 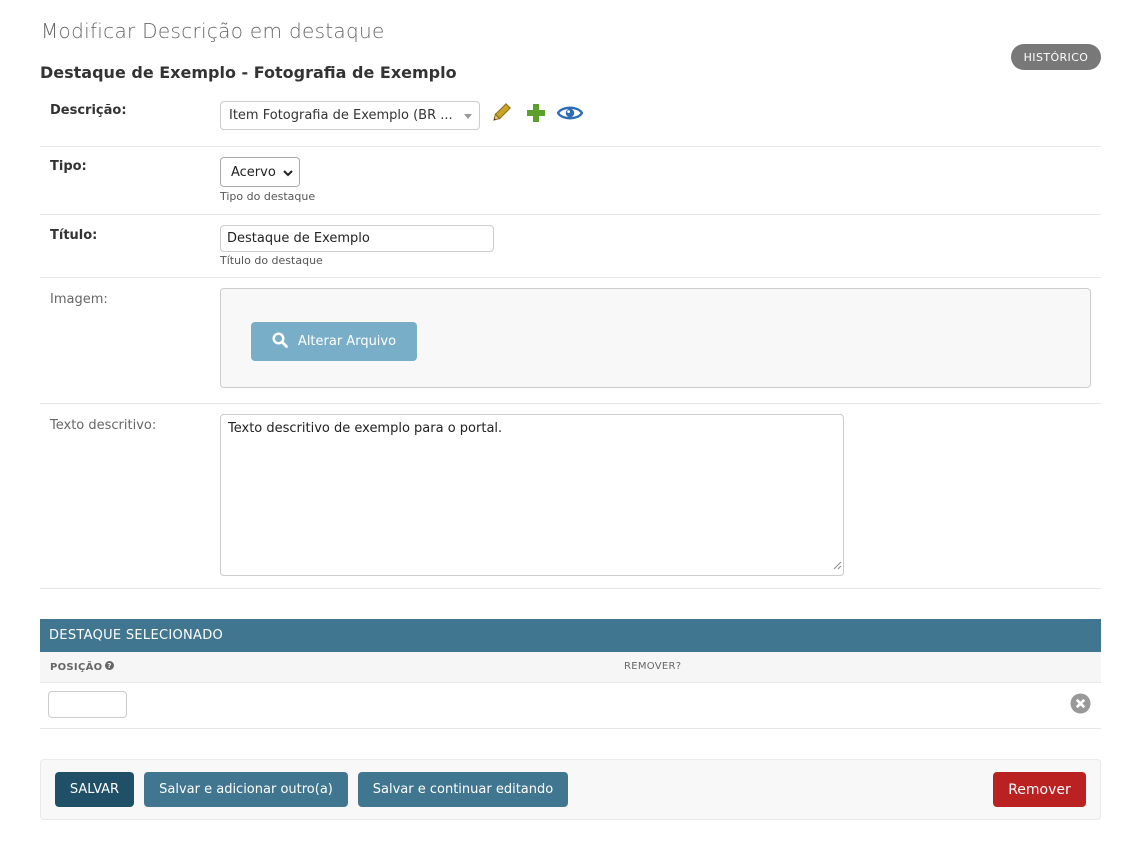 What do you see at coordinates (536, 115) in the screenshot?
I see `plus-icon` at bounding box center [536, 115].